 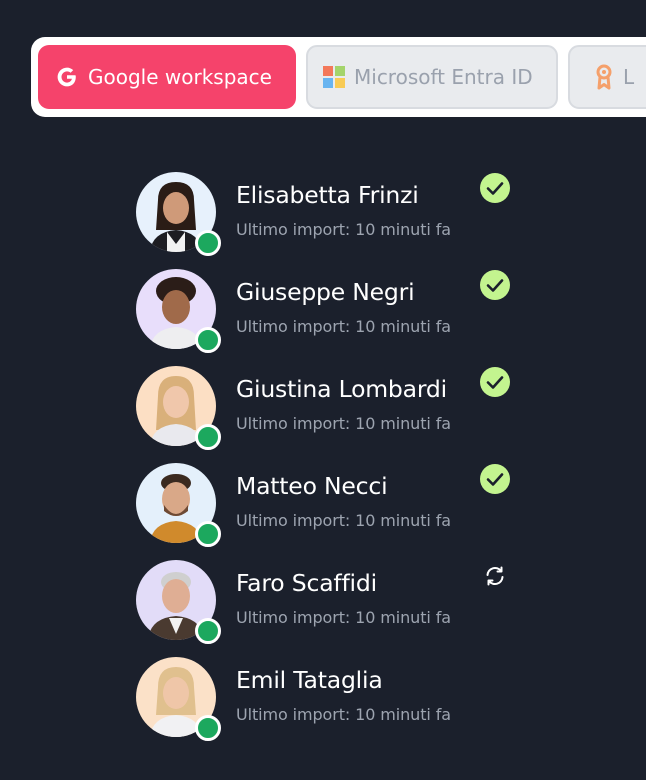 I want to click on user-name: Elisabetta Frinzi, so click(x=327, y=195).